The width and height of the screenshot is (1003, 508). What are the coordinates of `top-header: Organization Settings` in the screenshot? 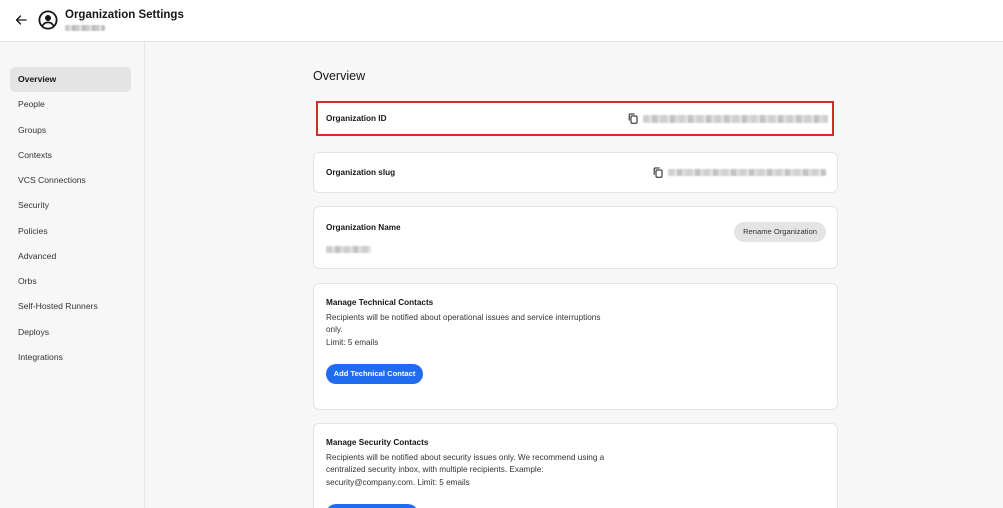 It's located at (501, 21).